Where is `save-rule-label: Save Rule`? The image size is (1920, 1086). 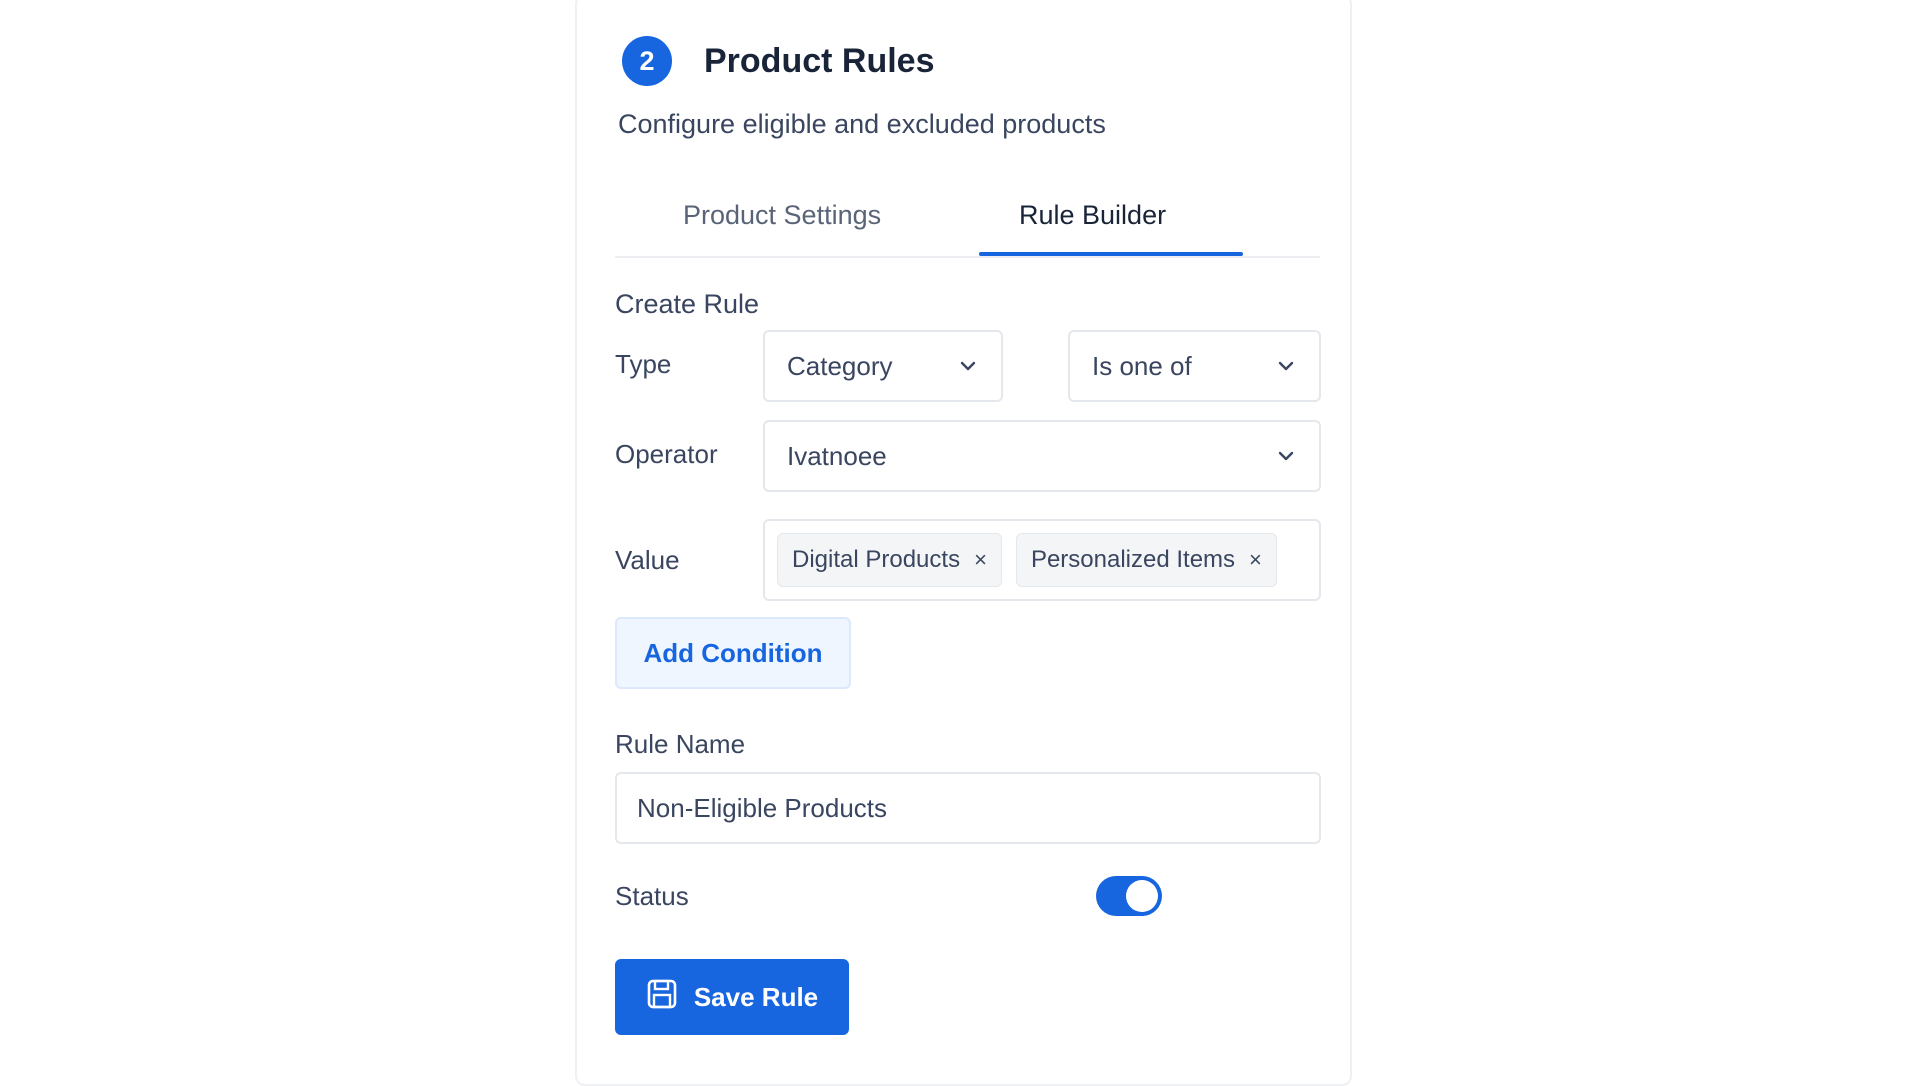 save-rule-label: Save Rule is located at coordinates (756, 996).